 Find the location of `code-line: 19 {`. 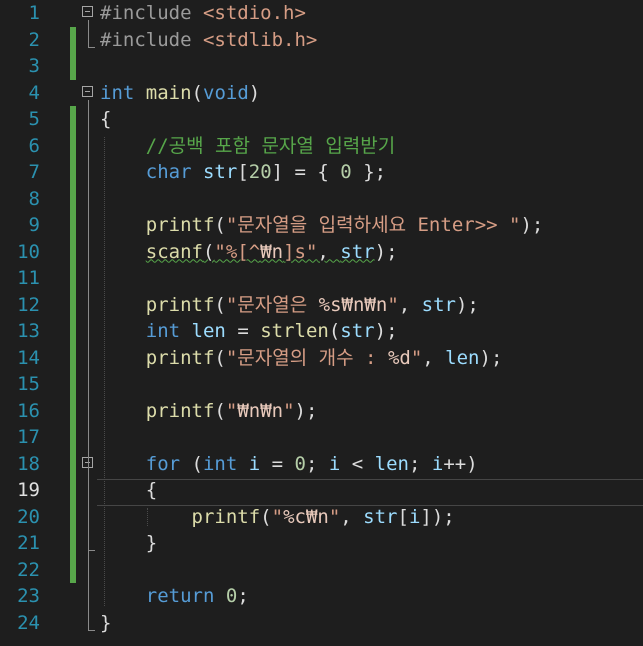

code-line: 19 { is located at coordinates (321, 490).